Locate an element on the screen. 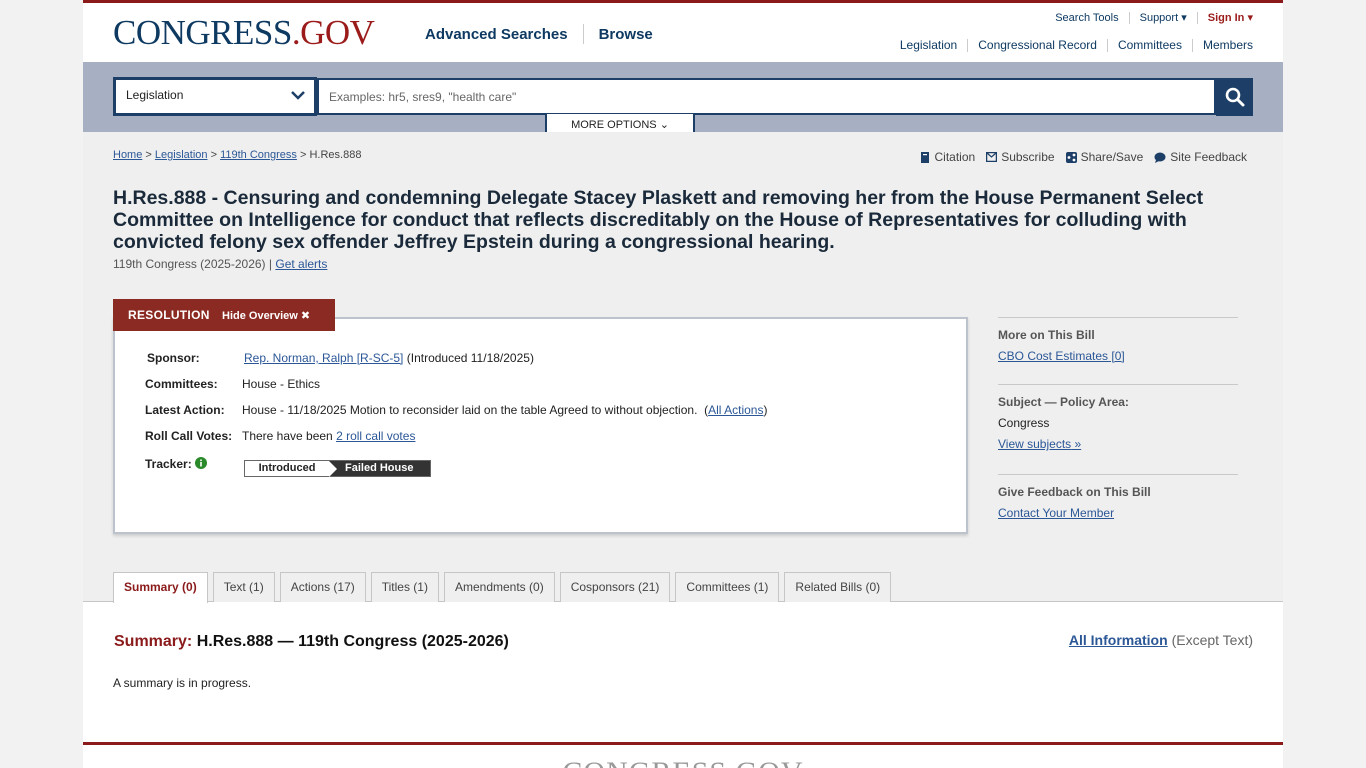 The height and width of the screenshot is (768, 1366). view-subjects-link: View subjects » is located at coordinates (1039, 444).